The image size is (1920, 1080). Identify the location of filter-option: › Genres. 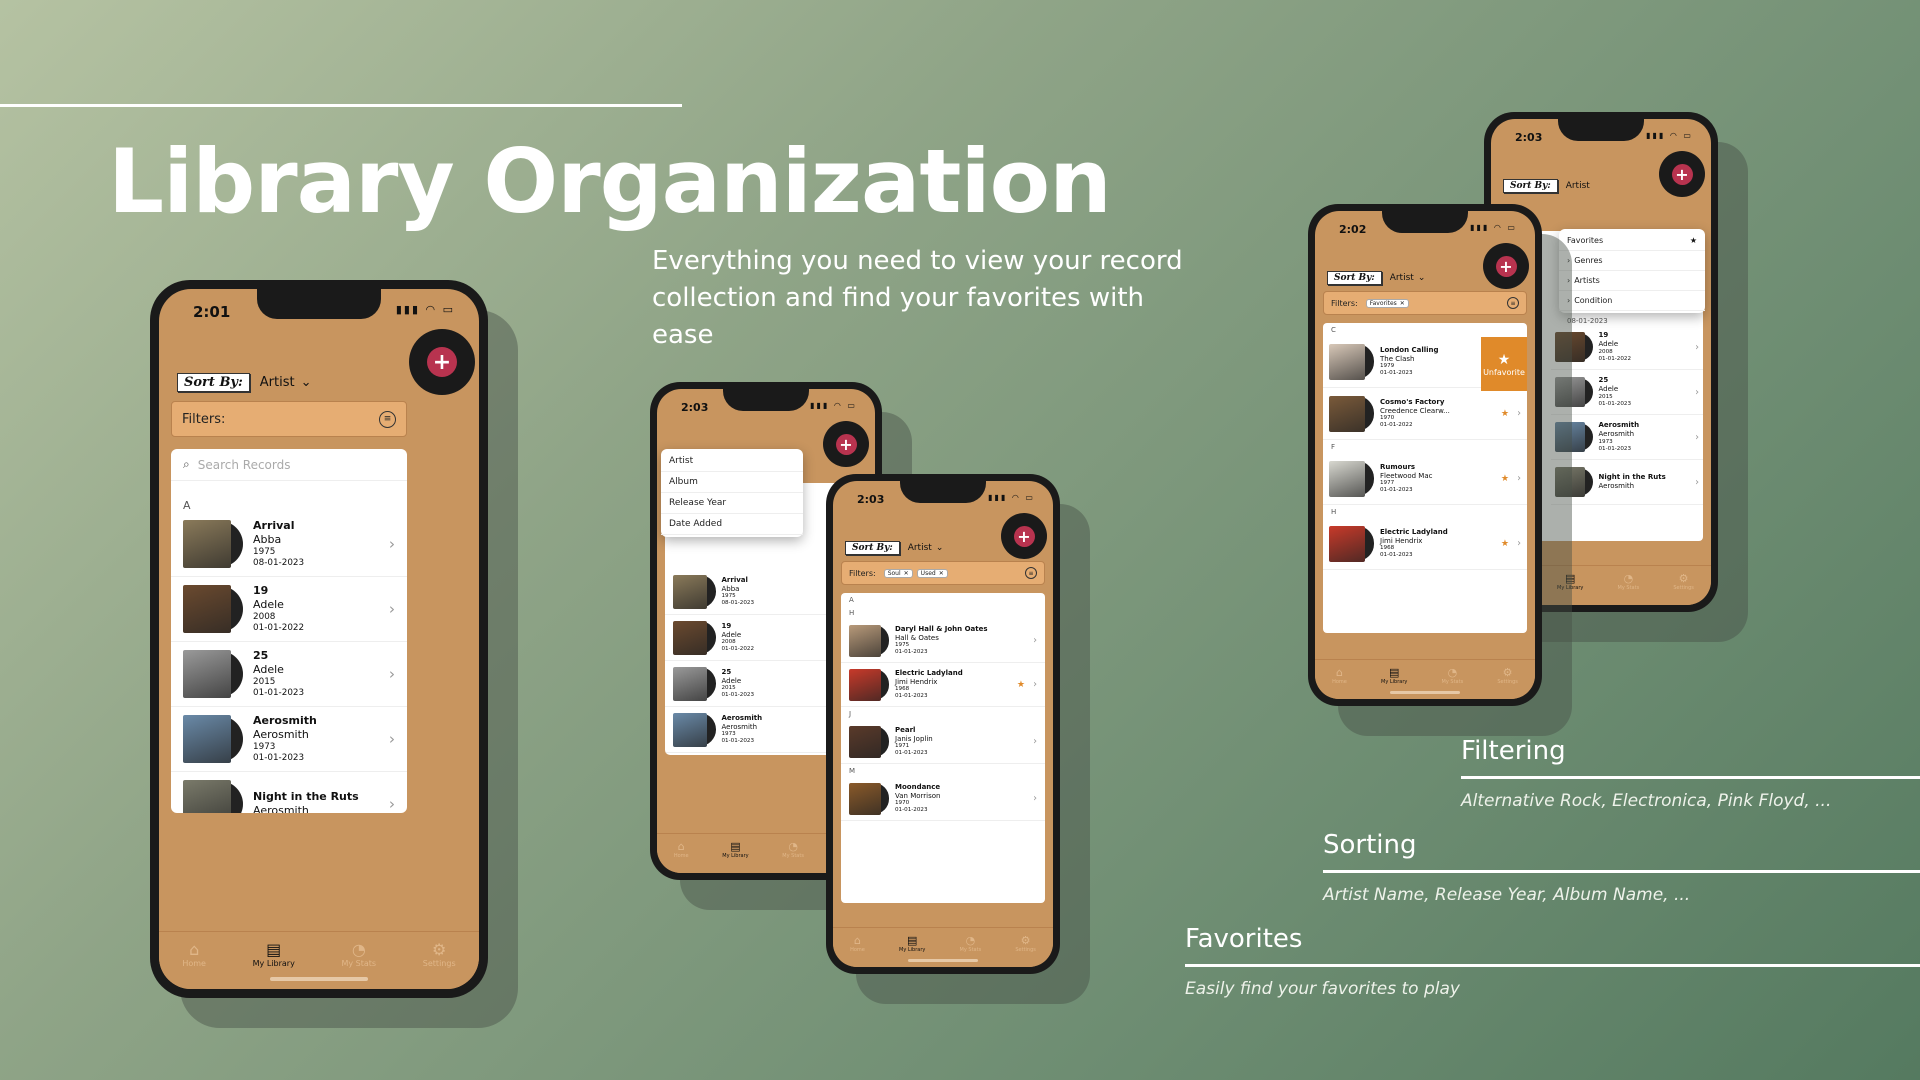
(1632, 261).